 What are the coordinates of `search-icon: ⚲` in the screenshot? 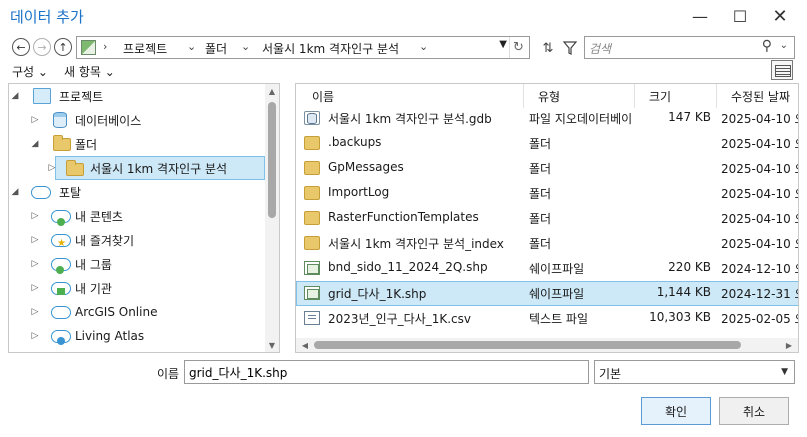 It's located at (767, 46).